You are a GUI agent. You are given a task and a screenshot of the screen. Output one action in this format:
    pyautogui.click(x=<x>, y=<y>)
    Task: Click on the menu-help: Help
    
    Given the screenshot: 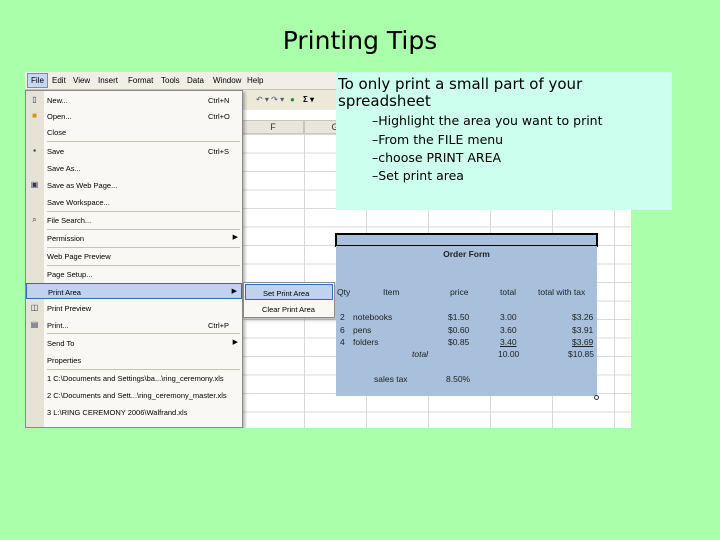 What is the action you would take?
    pyautogui.click(x=255, y=80)
    